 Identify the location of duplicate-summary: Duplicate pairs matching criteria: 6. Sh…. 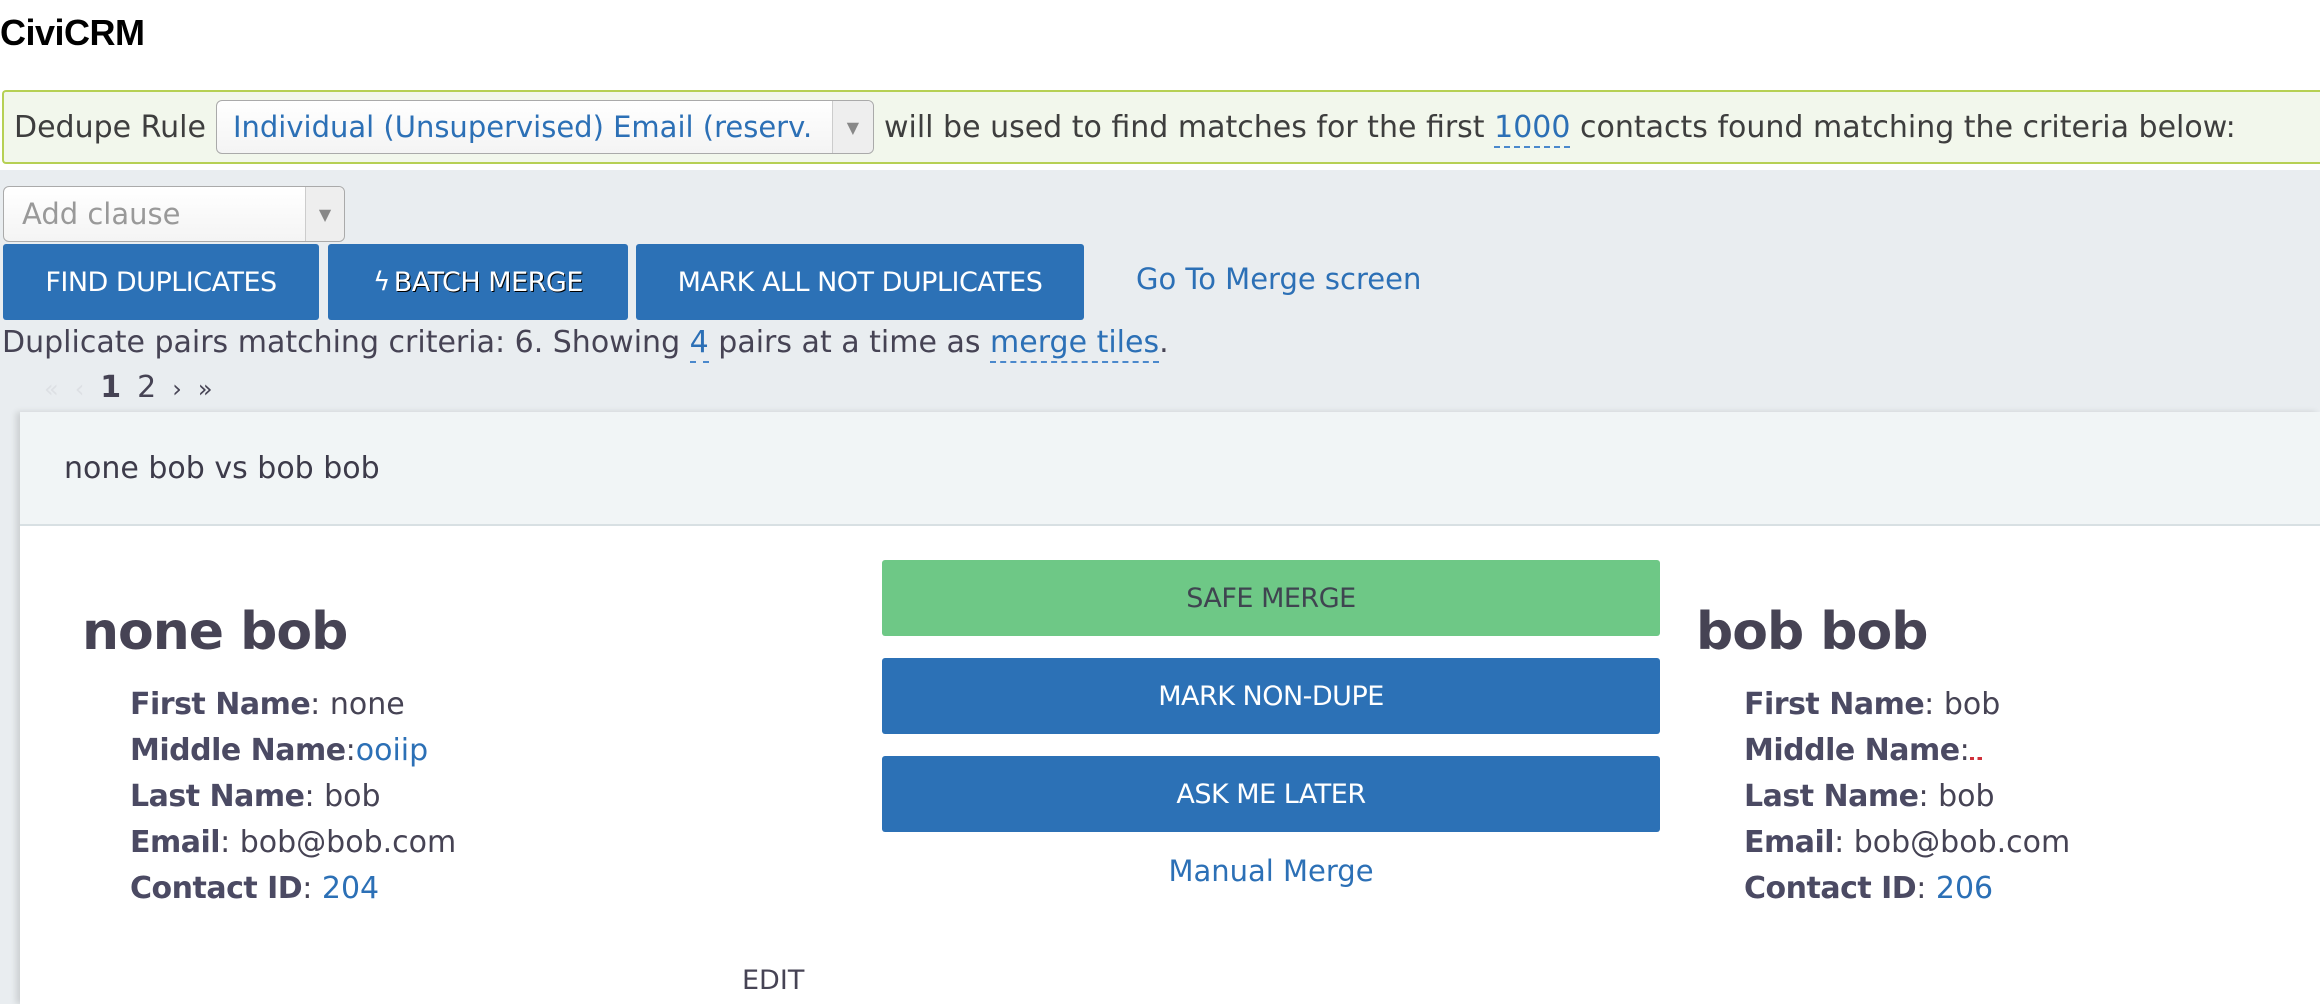
(585, 344).